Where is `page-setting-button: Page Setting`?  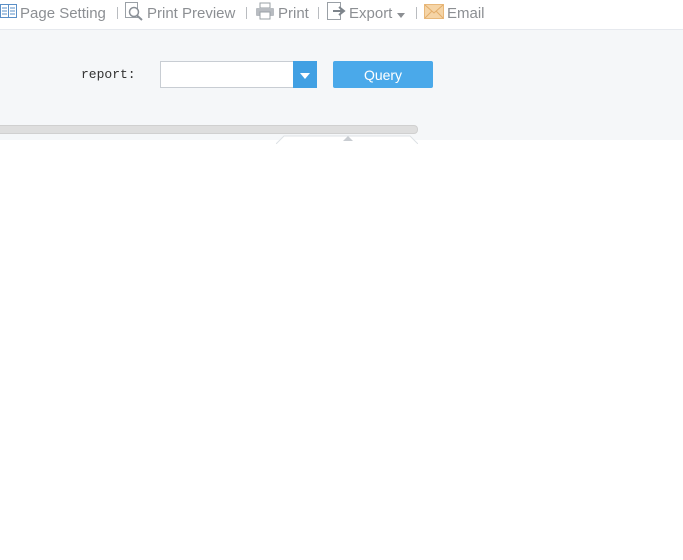 page-setting-button: Page Setting is located at coordinates (53, 13).